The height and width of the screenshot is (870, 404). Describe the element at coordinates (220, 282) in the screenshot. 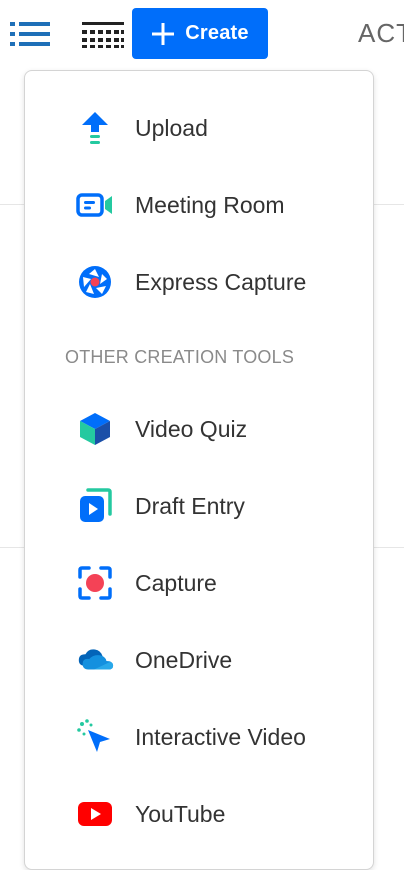

I see `menu-item-label: Express Capture` at that location.